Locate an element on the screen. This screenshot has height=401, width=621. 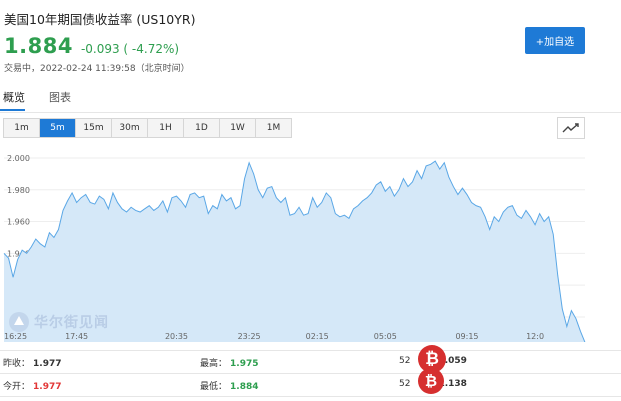
x-tick-label: 23:25 is located at coordinates (249, 336).